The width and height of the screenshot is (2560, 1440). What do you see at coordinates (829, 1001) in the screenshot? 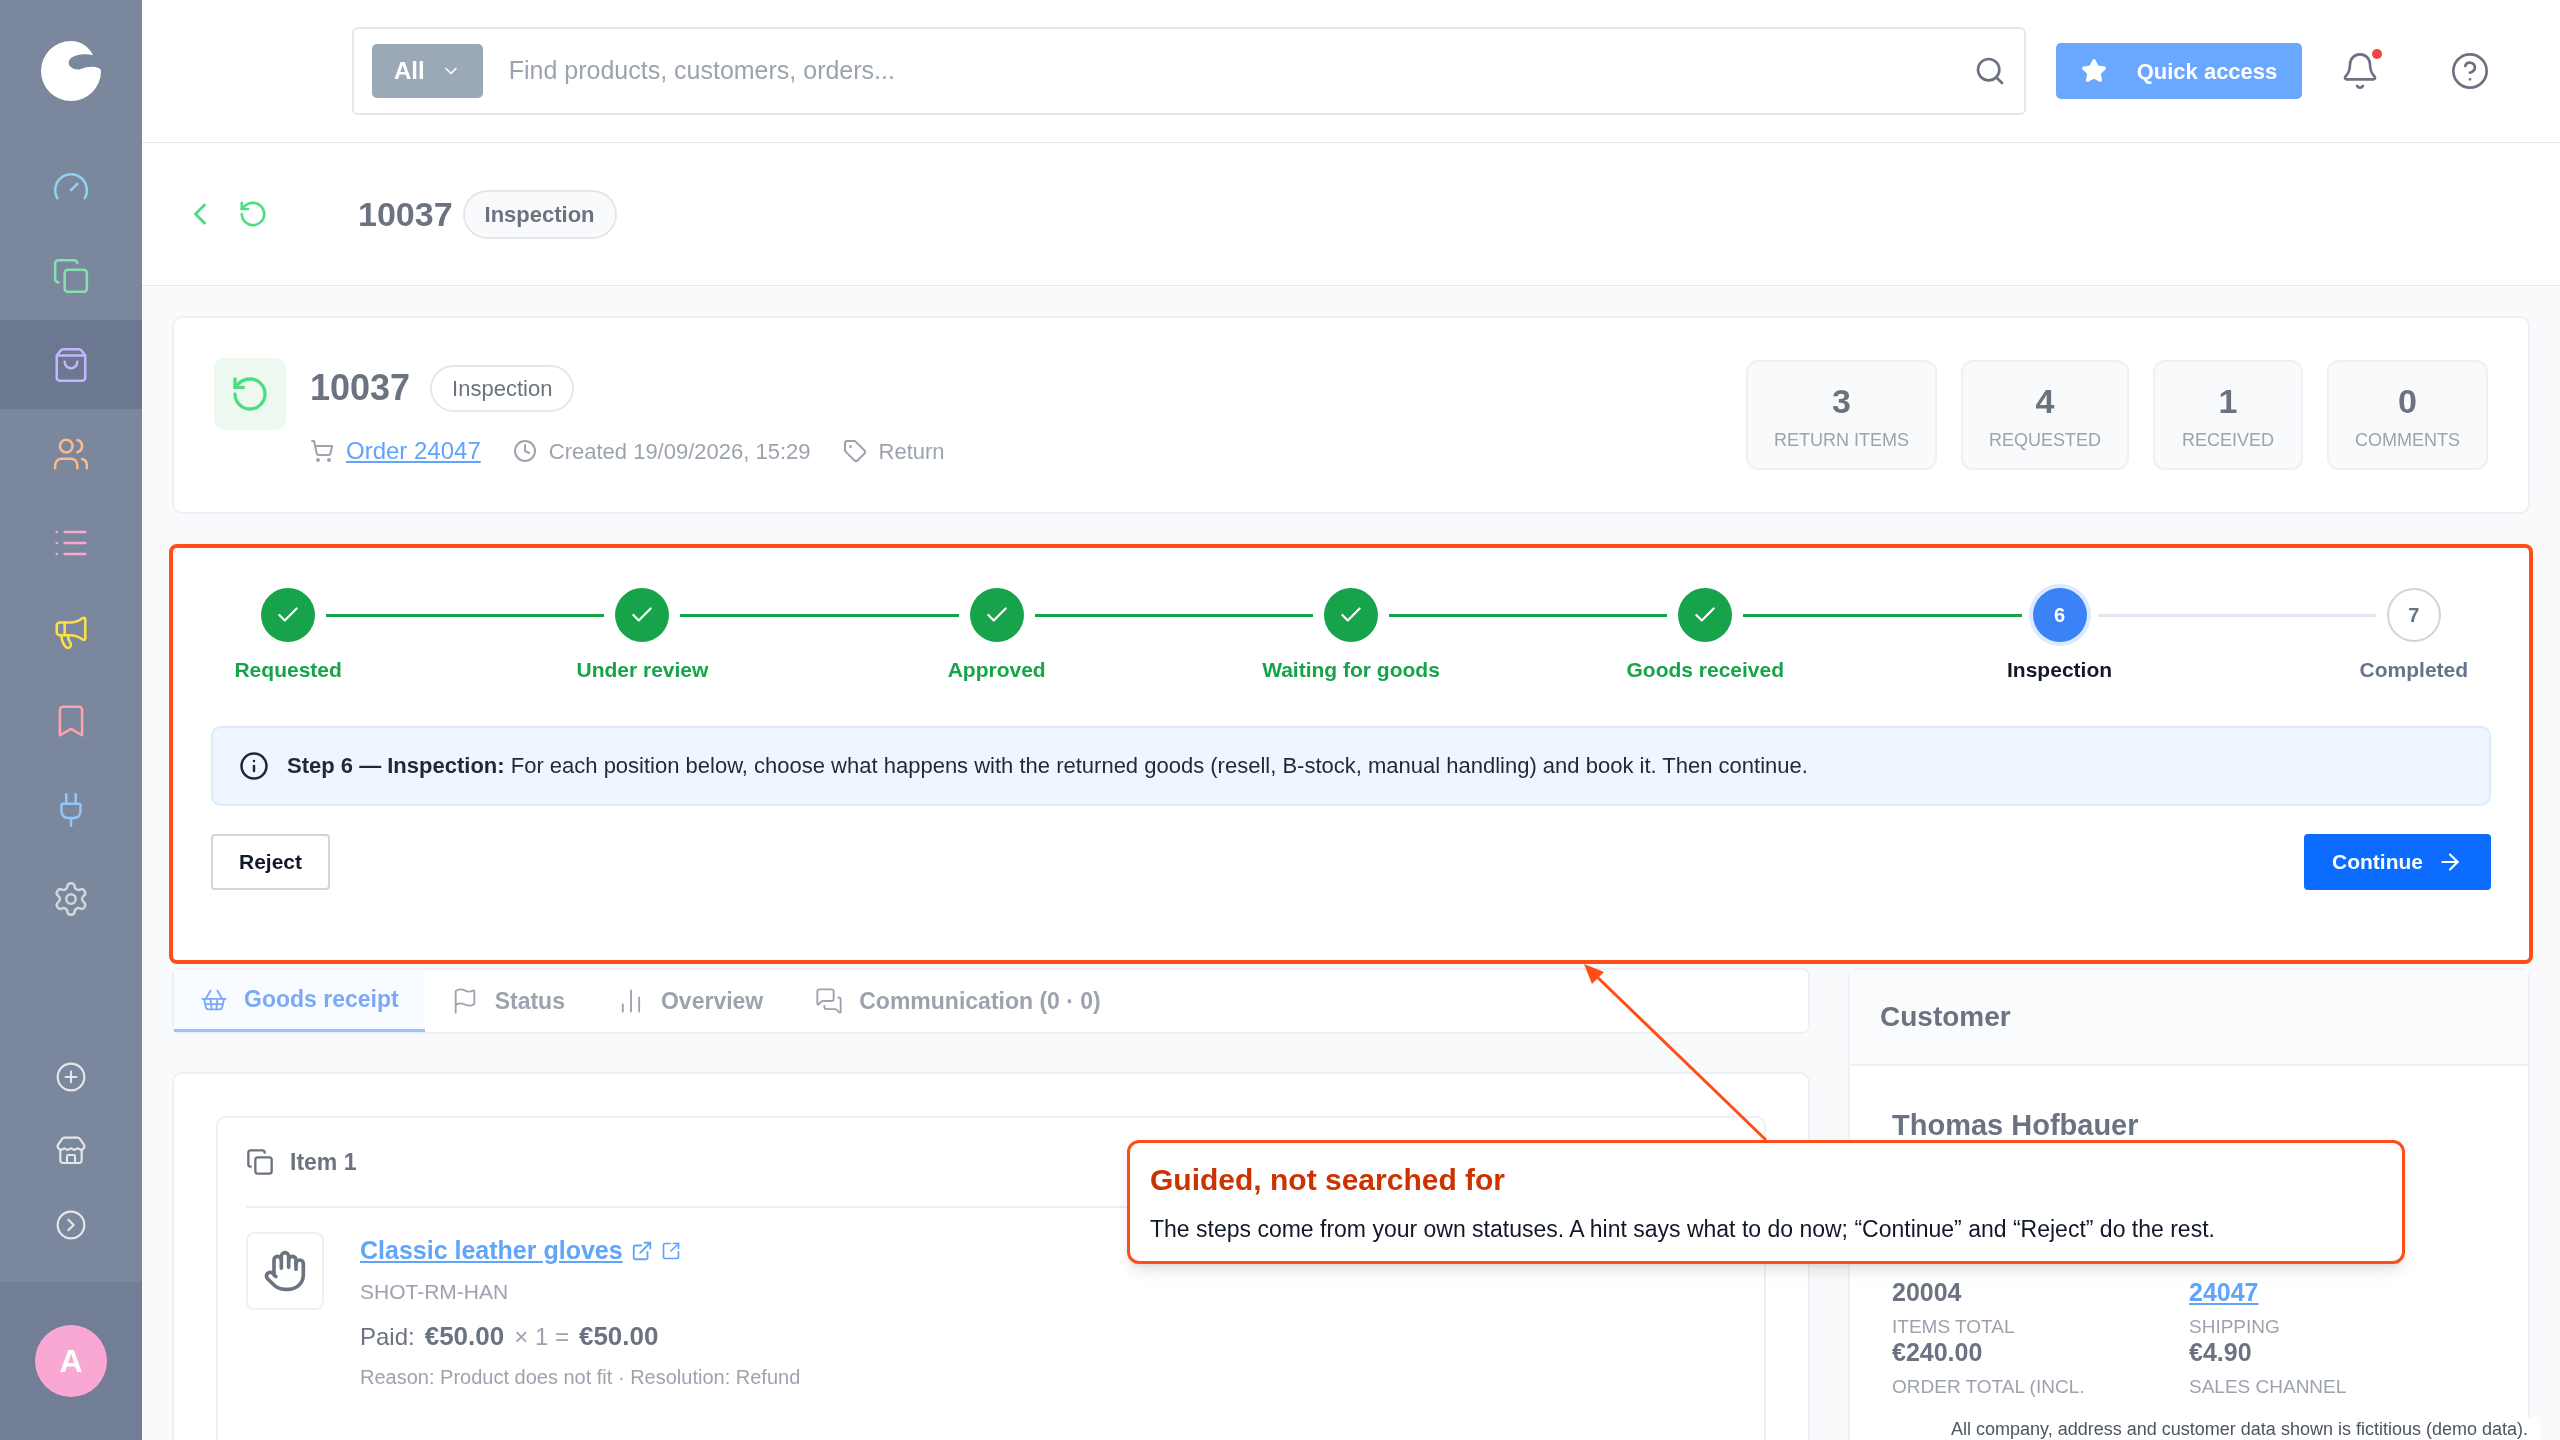
I see `chat-icon` at bounding box center [829, 1001].